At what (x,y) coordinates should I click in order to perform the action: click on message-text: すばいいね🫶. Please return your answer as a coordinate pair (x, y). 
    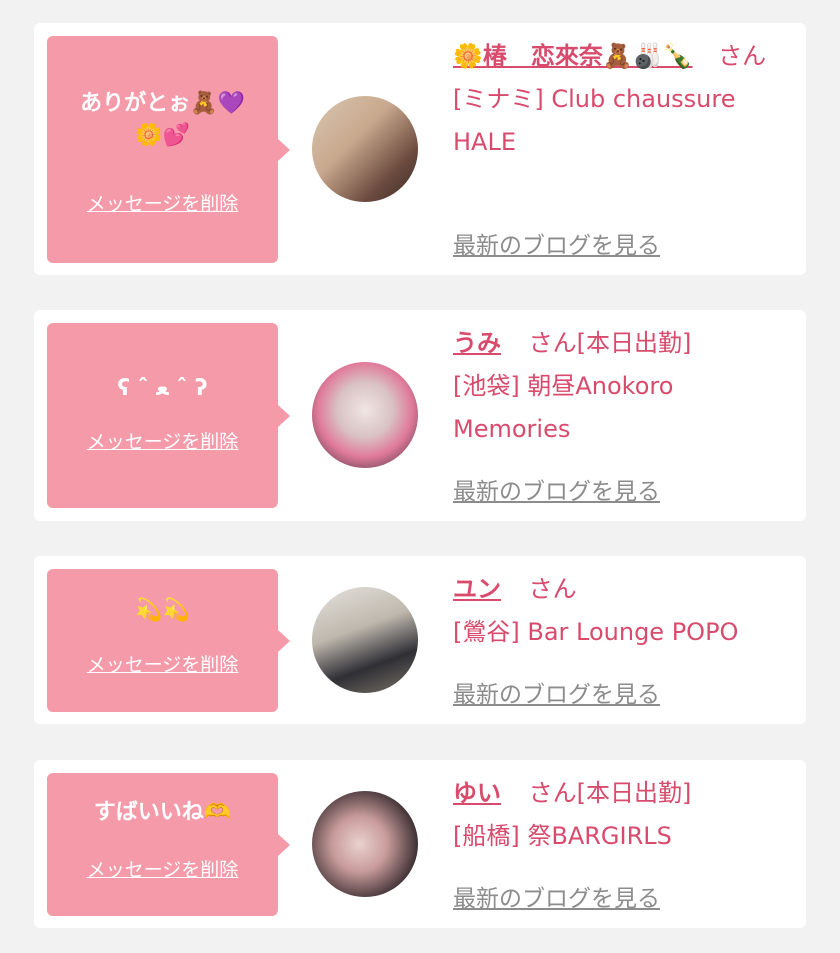
    Looking at the image, I should click on (162, 812).